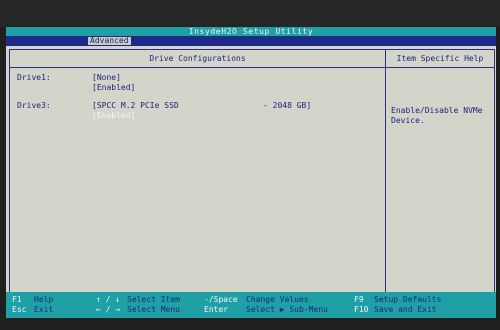 This screenshot has width=500, height=330. I want to click on help-line-2: Device., so click(408, 120).